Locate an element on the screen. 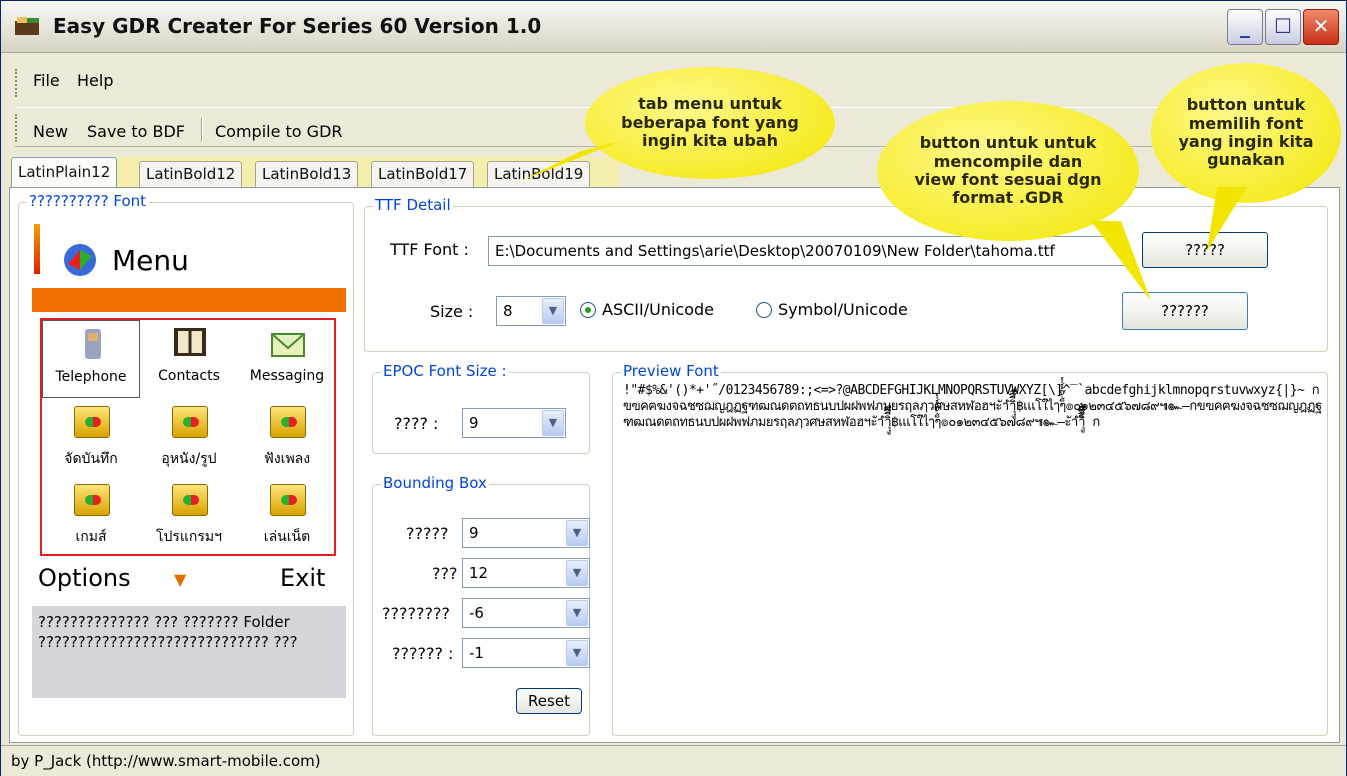 The image size is (1347, 776). tab-latinbold17: LatinBold17 is located at coordinates (423, 174).